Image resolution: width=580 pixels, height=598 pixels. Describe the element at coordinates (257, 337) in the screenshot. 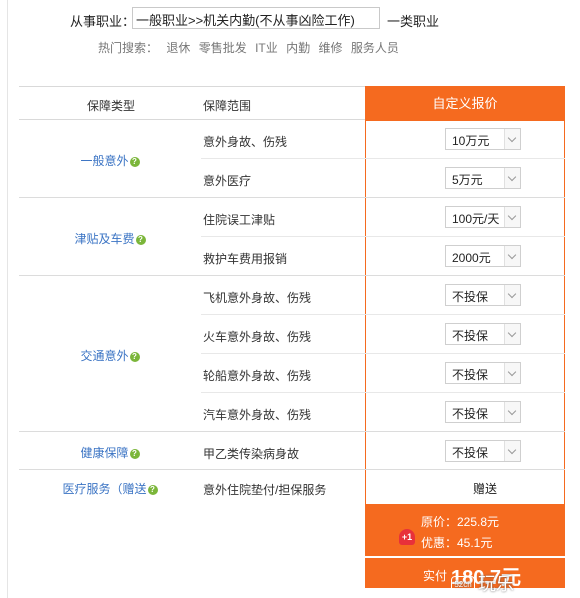

I see `coverage-scope: 火车意外身故、伤残` at that location.